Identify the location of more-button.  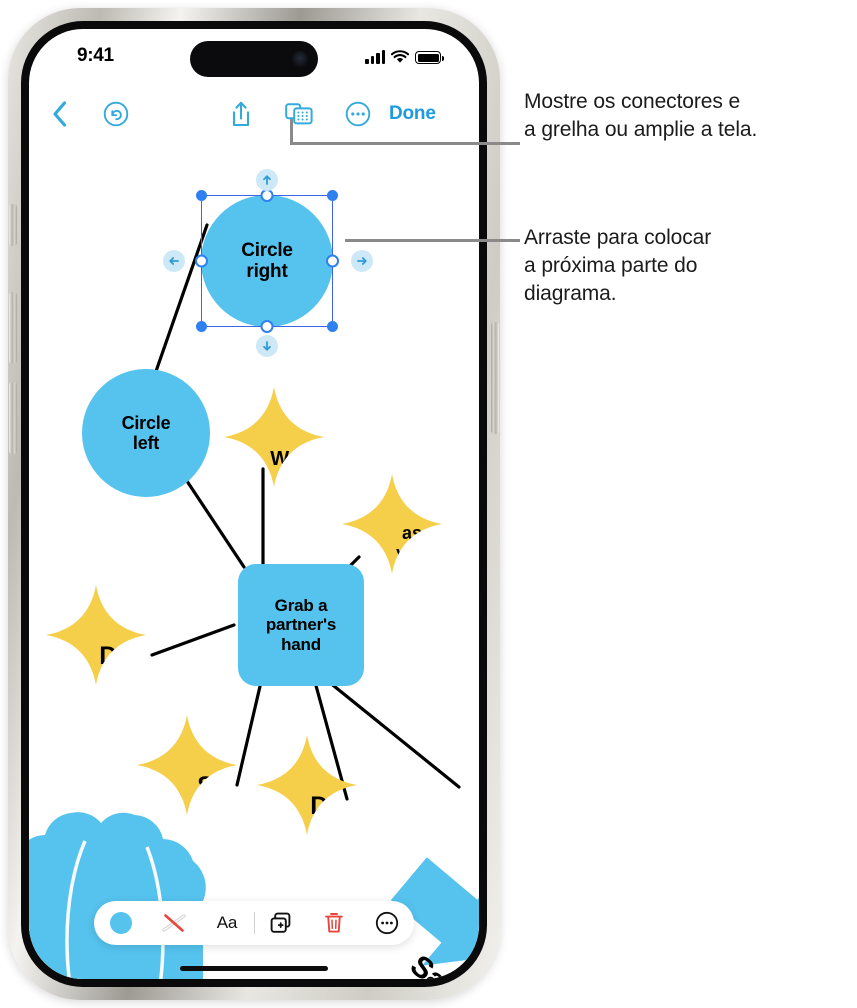
(358, 114).